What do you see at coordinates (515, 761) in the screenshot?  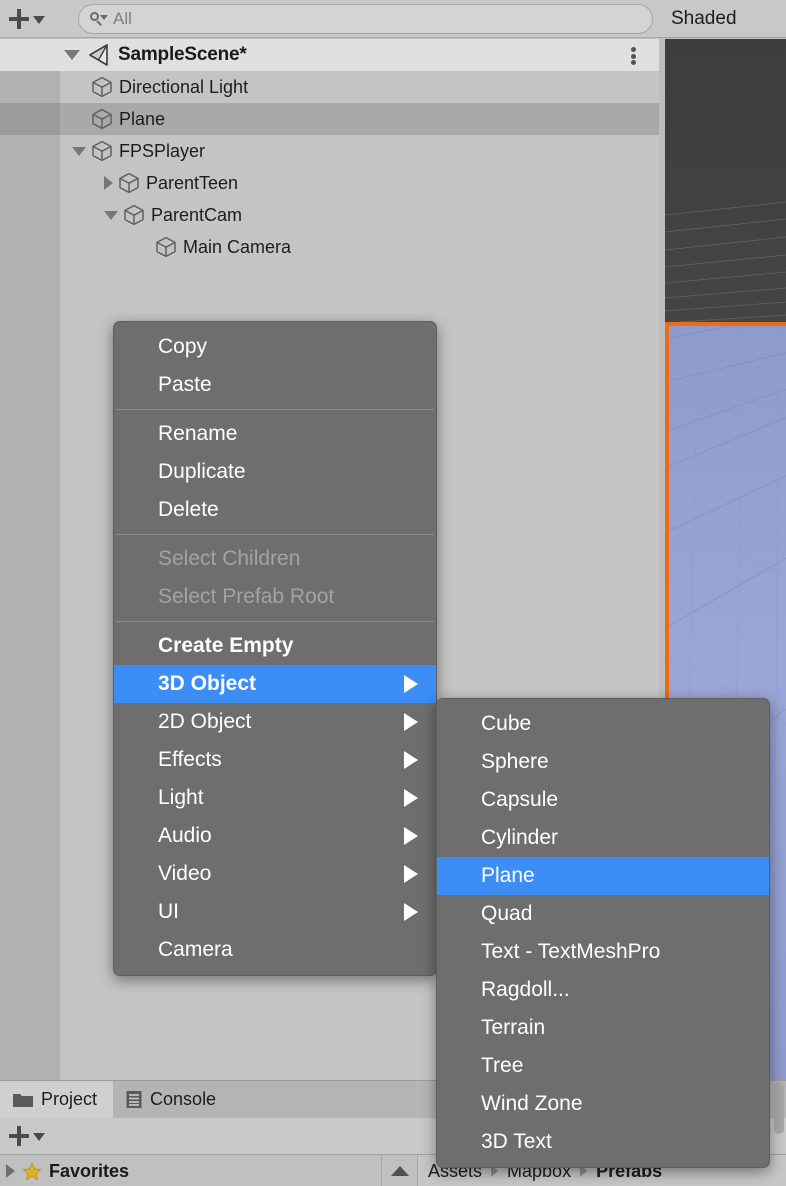 I see `submenu-item-label: Sphere` at bounding box center [515, 761].